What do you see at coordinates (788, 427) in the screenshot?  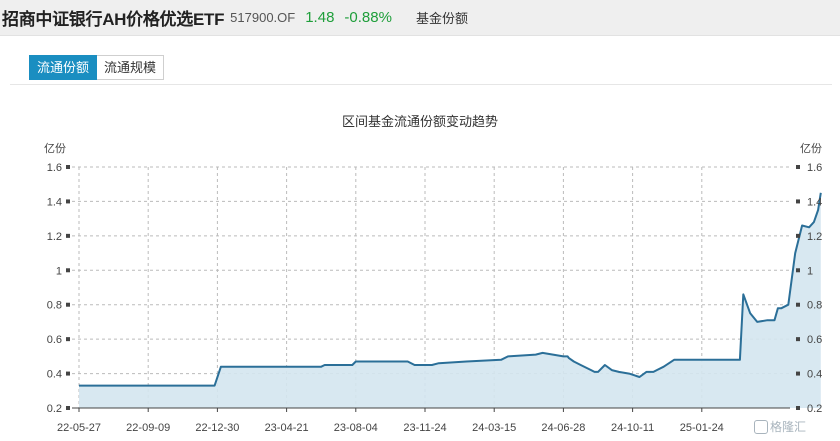 I see `watermark-text: 格隆汇` at bounding box center [788, 427].